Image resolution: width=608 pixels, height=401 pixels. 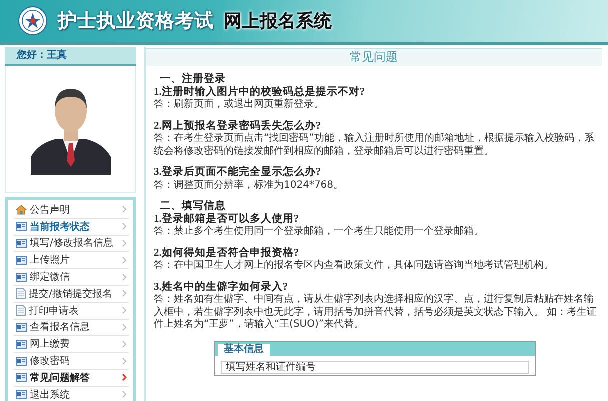 I want to click on answer-text: 答：调整页面分辨率，标准为1024*768。, so click(x=249, y=186).